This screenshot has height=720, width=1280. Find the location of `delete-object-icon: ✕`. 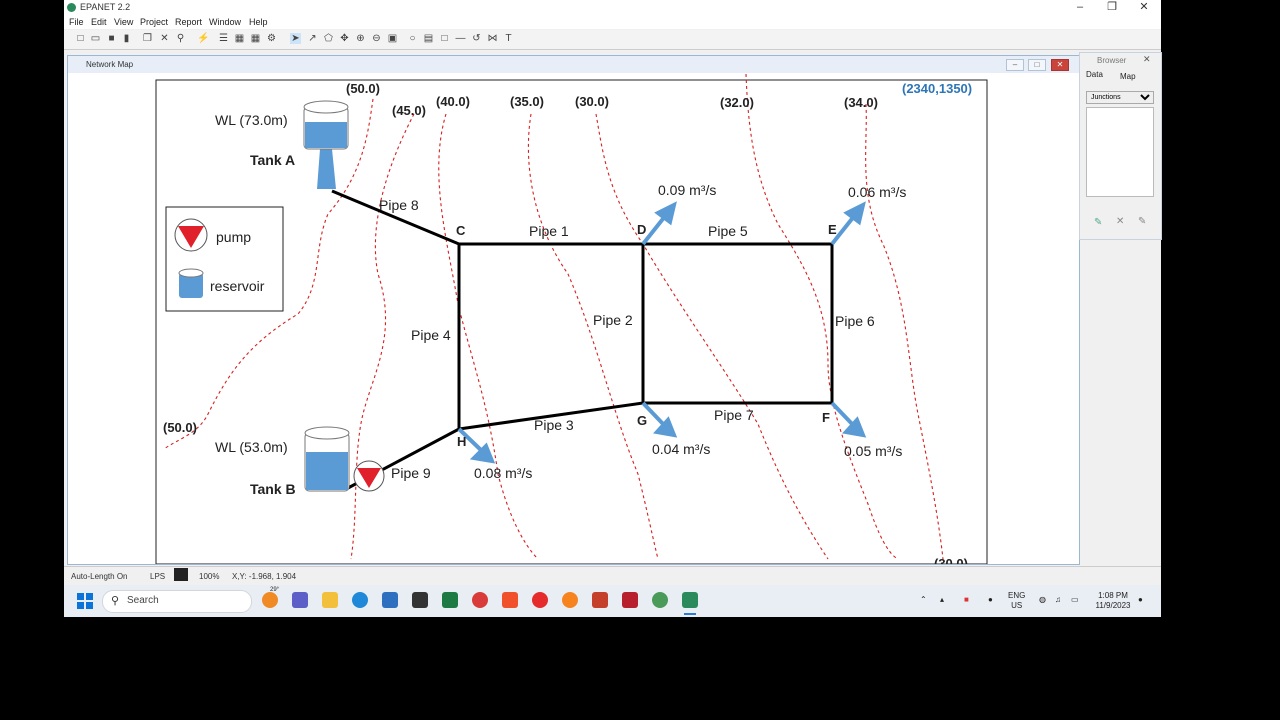

delete-object-icon: ✕ is located at coordinates (1120, 221).